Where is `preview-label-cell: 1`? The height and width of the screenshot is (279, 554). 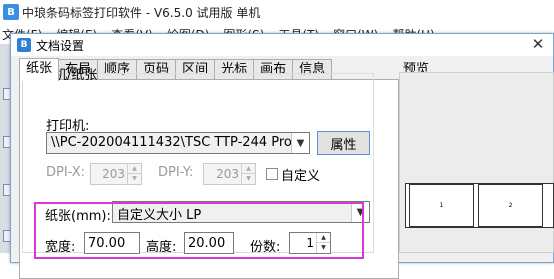
preview-label-cell: 1 is located at coordinates (441, 205).